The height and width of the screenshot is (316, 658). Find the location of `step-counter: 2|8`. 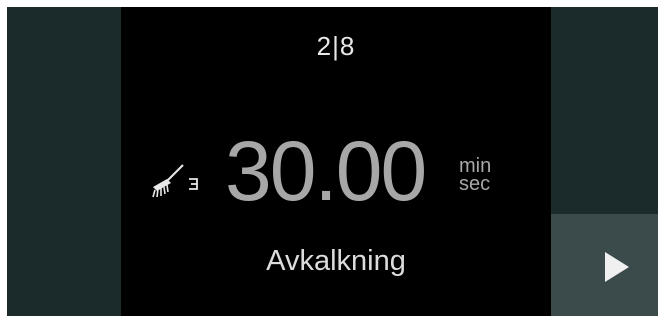

step-counter: 2|8 is located at coordinates (336, 46).